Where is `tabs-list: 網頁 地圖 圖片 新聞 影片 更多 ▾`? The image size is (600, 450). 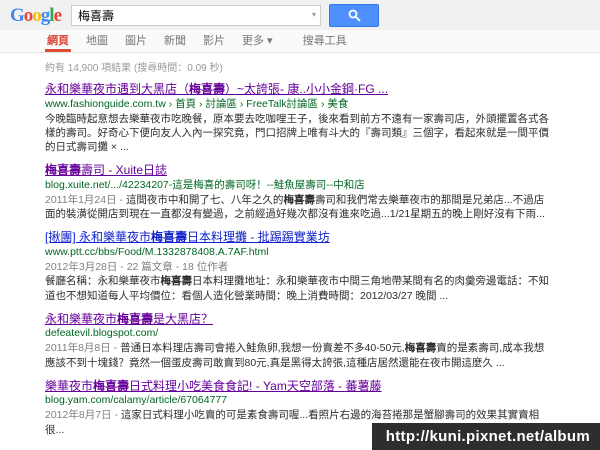 tabs-list: 網頁 地圖 圖片 新聞 影片 更多 ▾ is located at coordinates (166, 40).